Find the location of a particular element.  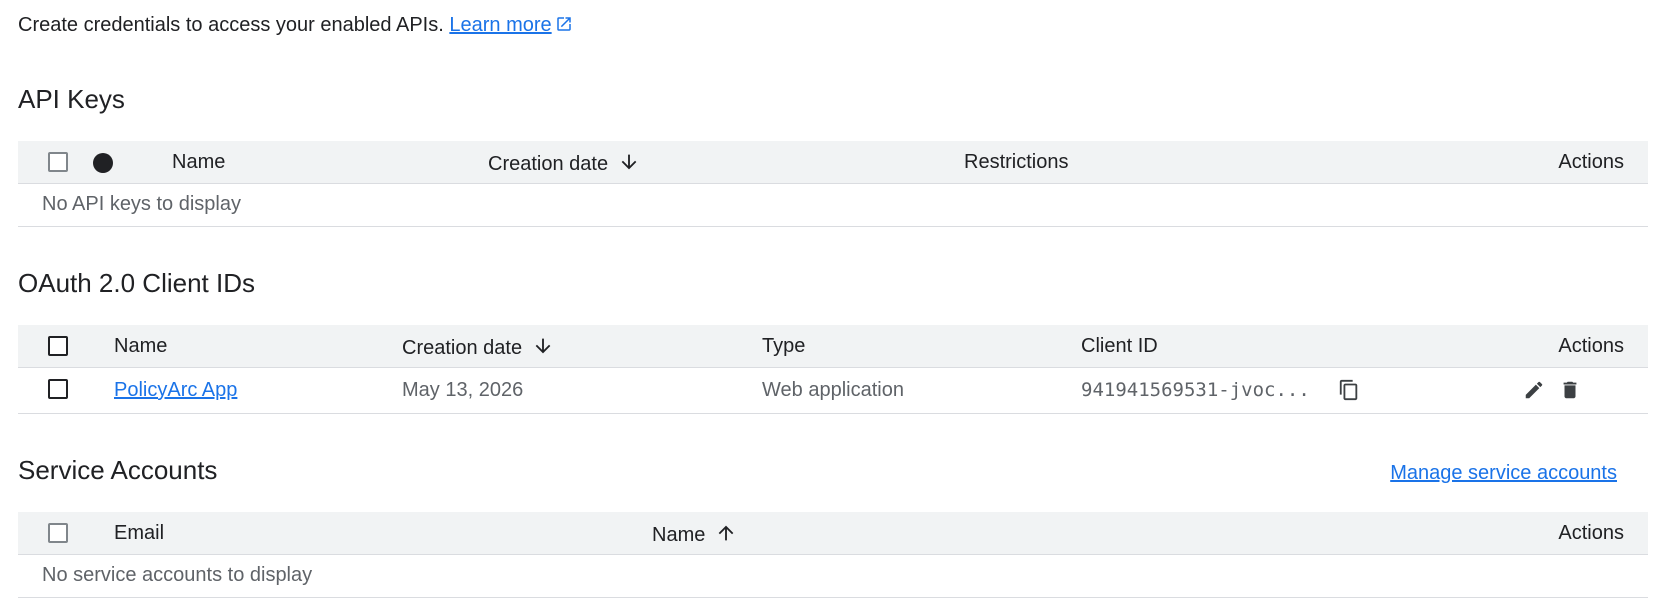

service-accounts-col-email: Email is located at coordinates (139, 533).